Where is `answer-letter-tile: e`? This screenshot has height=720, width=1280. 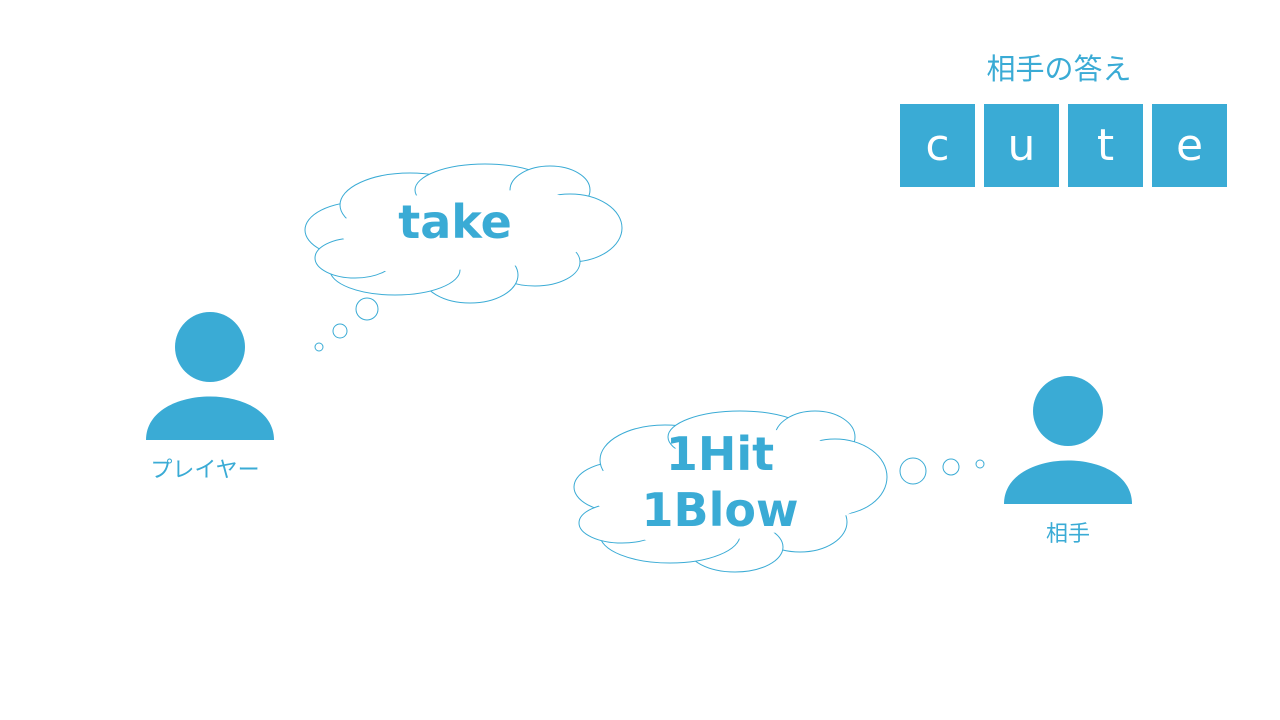 answer-letter-tile: e is located at coordinates (1189, 145).